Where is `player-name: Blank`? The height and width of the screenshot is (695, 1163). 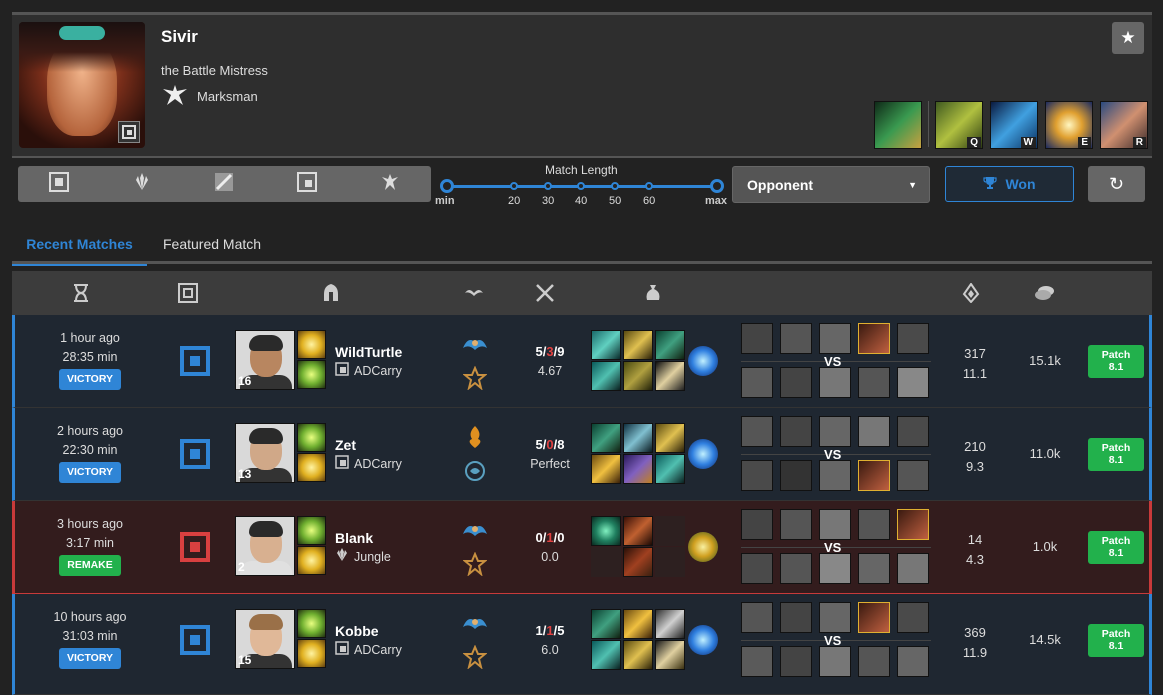
player-name: Blank is located at coordinates (354, 538).